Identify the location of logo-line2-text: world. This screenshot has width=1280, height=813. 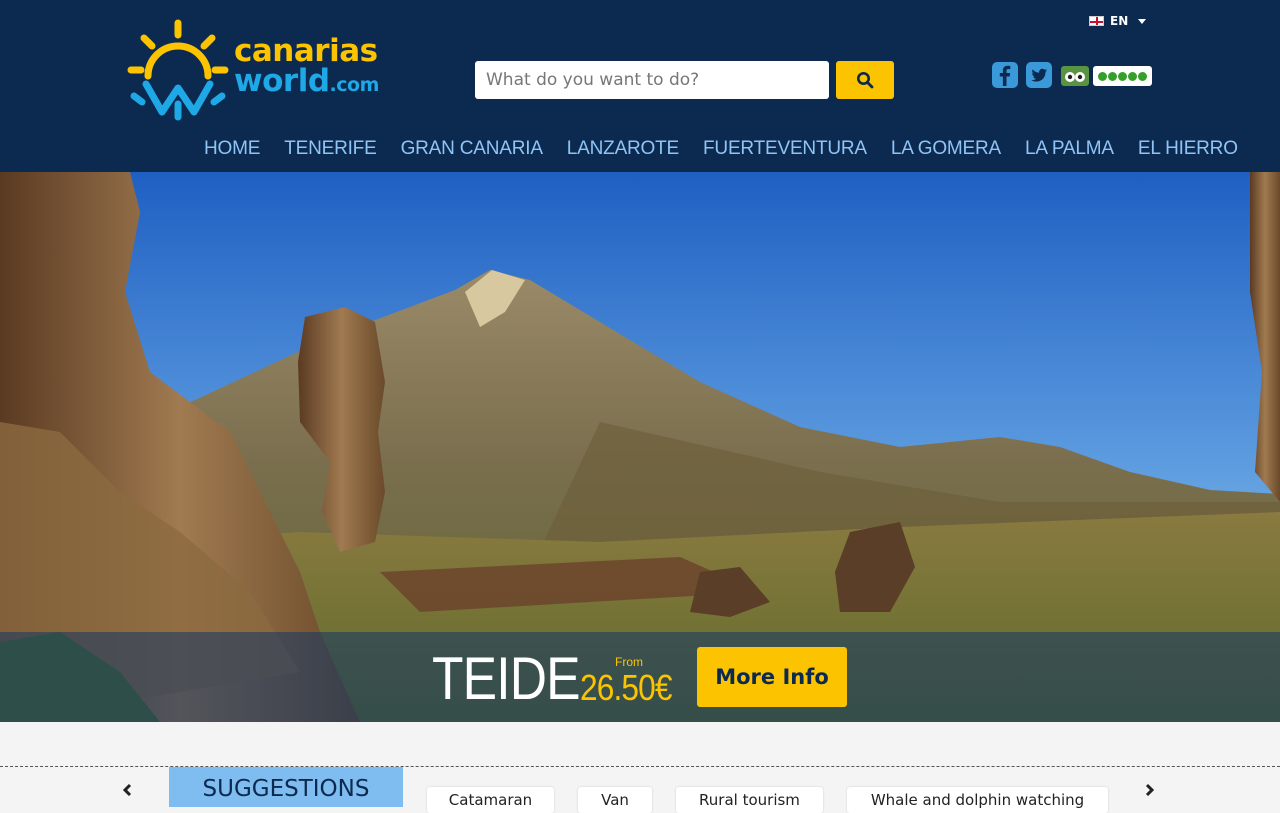
(282, 81).